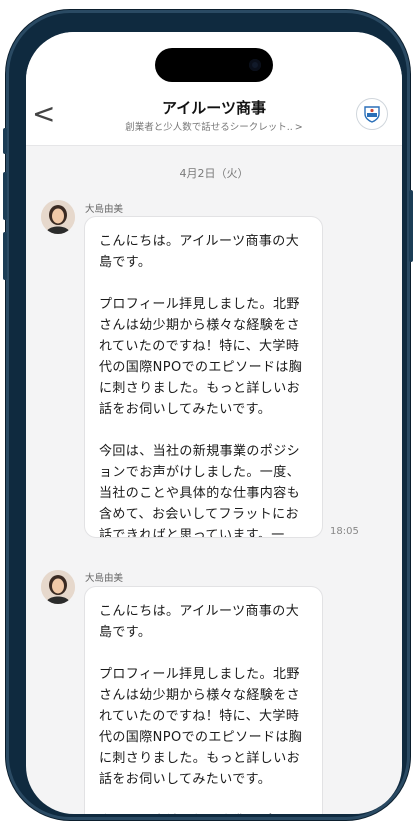  What do you see at coordinates (214, 173) in the screenshot?
I see `date-separator: 4月2日（火）` at bounding box center [214, 173].